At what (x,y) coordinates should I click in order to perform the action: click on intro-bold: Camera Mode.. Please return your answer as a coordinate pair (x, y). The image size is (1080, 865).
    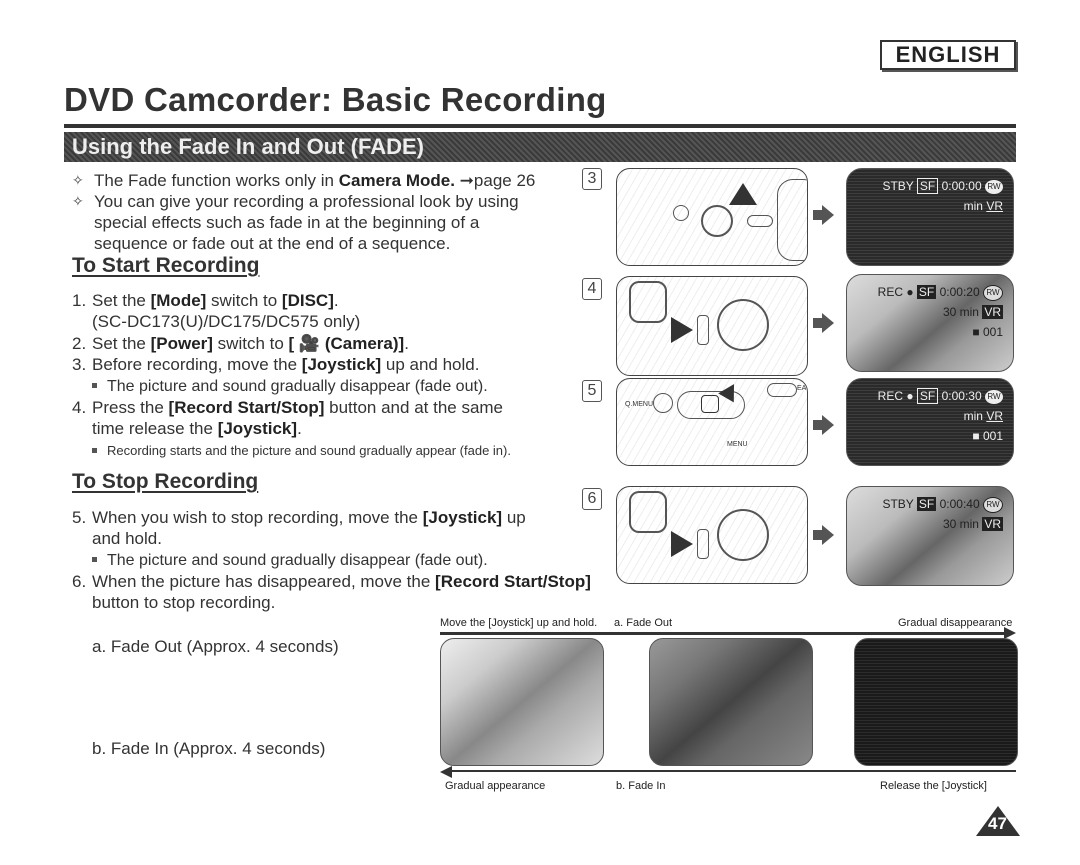
    Looking at the image, I should click on (396, 180).